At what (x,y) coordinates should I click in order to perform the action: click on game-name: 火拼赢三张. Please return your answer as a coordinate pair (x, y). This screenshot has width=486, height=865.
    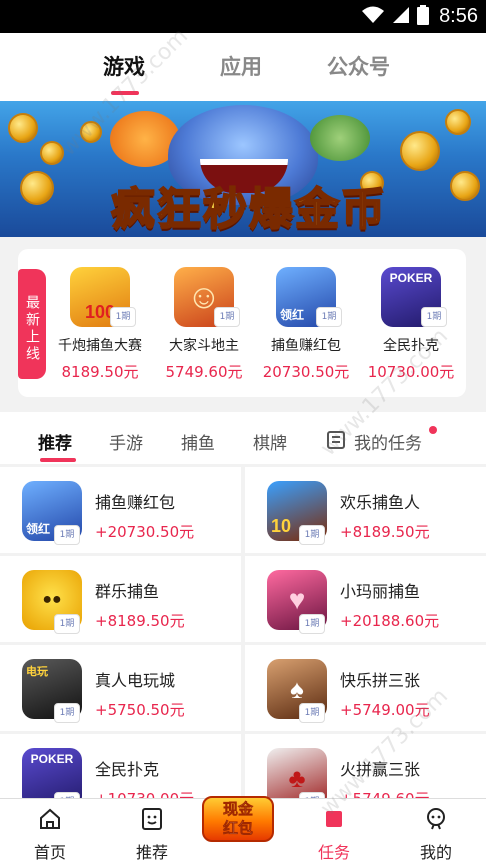
    Looking at the image, I should click on (380, 769).